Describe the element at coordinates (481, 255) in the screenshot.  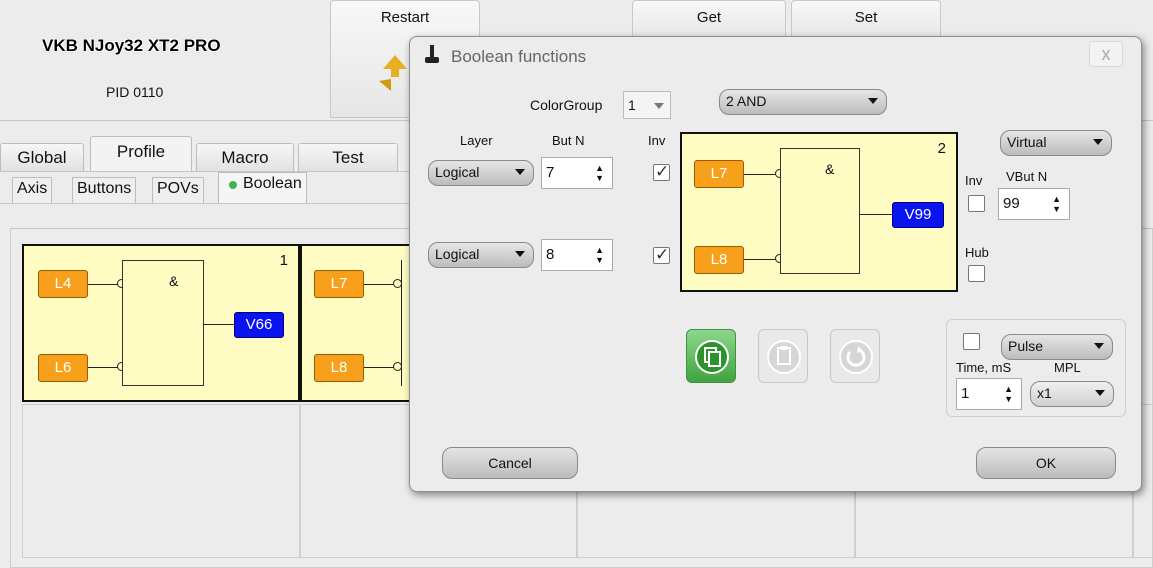
I see `layer-select-2: Logical` at that location.